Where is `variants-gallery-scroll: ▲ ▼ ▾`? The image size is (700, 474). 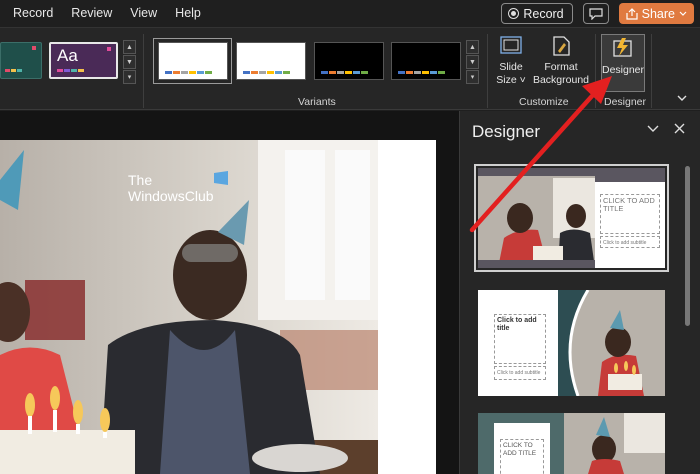
variants-gallery-scroll: ▲ ▼ ▾ is located at coordinates (472, 62).